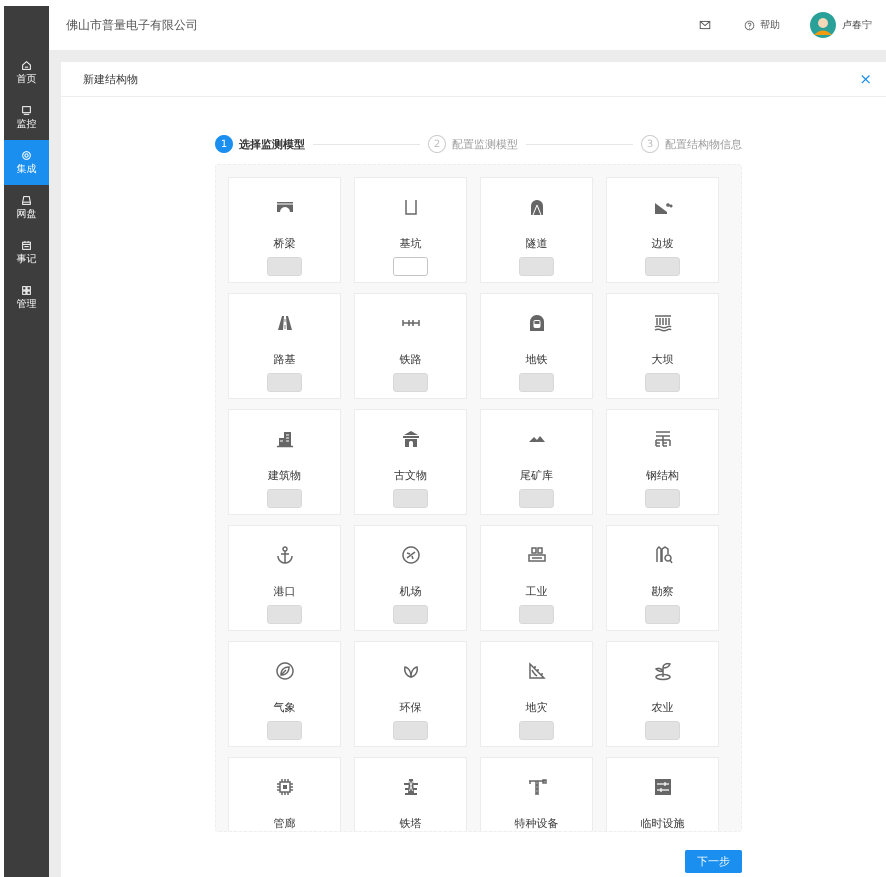 This screenshot has height=877, width=886. Describe the element at coordinates (841, 25) in the screenshot. I see `user-menu: 卢春宁` at that location.